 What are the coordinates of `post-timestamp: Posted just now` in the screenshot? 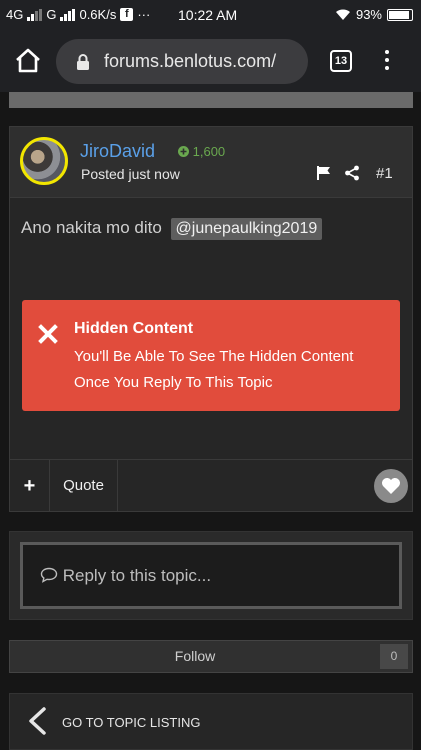 It's located at (130, 174).